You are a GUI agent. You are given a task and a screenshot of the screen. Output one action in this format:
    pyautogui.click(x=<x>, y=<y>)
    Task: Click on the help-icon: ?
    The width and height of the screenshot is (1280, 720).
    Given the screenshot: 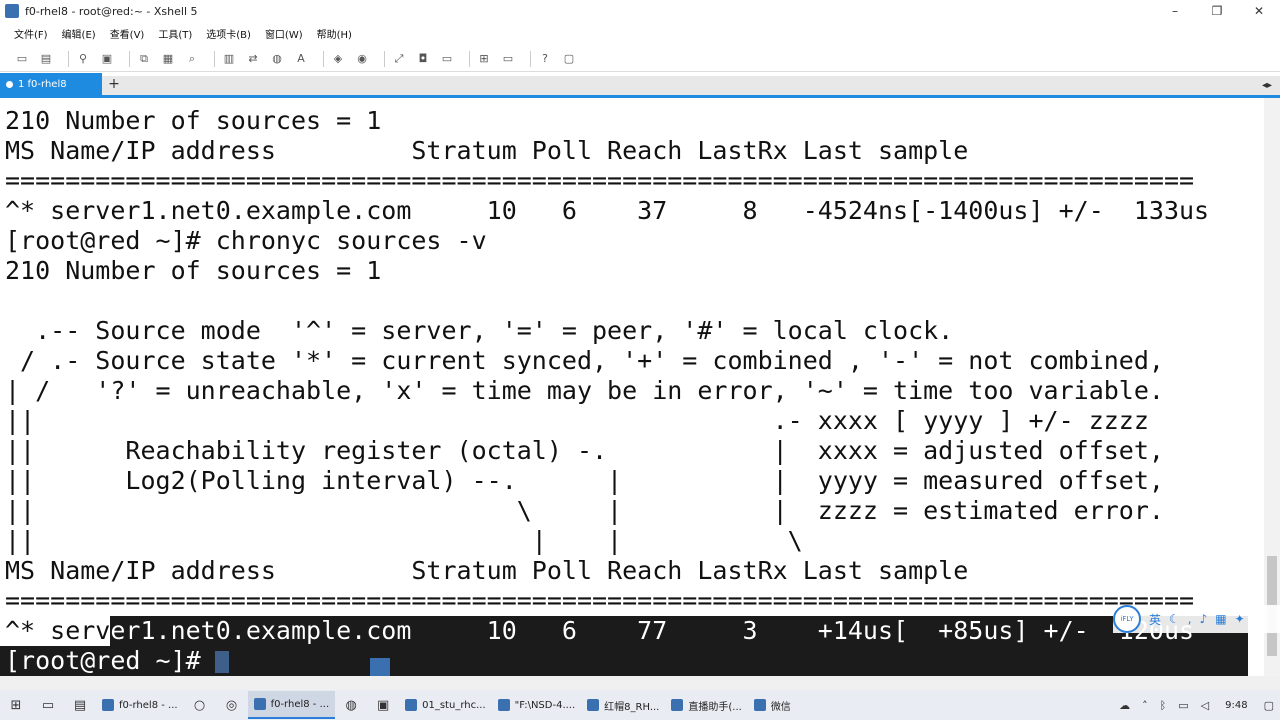 What is the action you would take?
    pyautogui.click(x=545, y=59)
    